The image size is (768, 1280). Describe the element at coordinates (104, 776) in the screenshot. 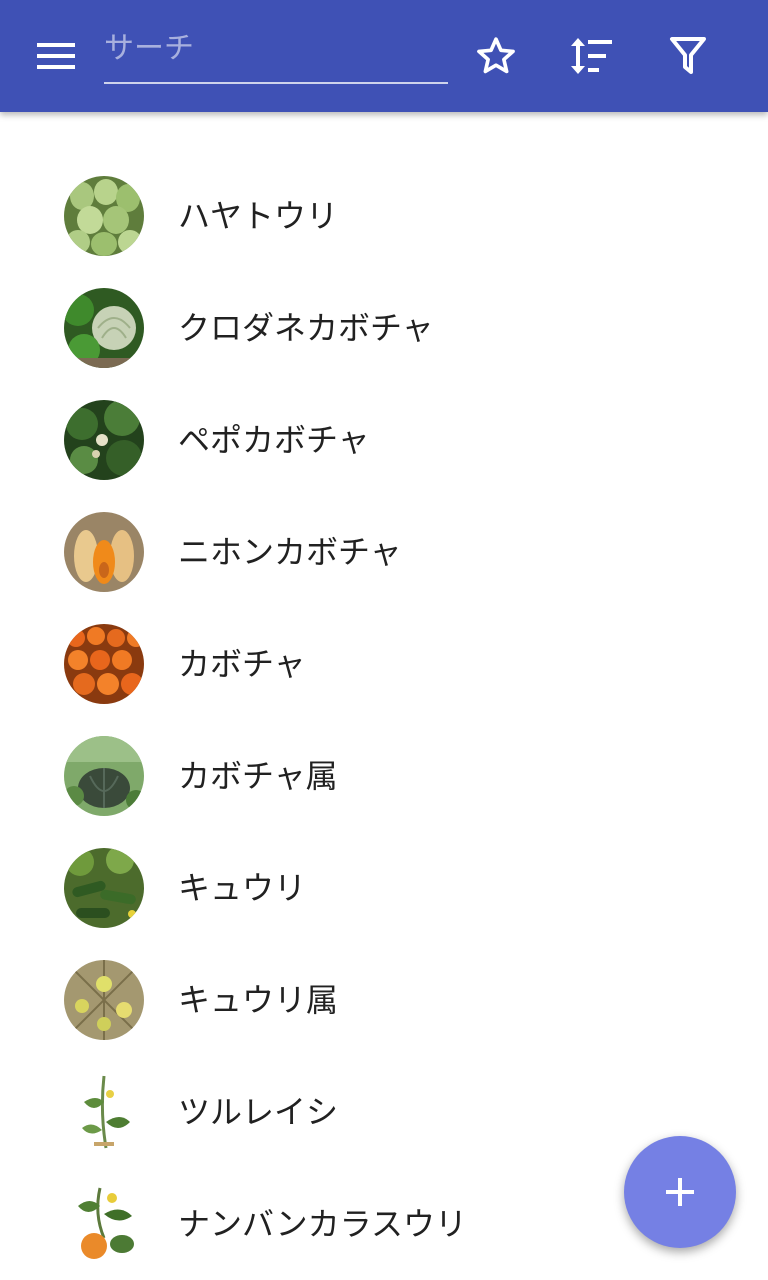

I see `dark-pumpkin-vine-photo` at that location.